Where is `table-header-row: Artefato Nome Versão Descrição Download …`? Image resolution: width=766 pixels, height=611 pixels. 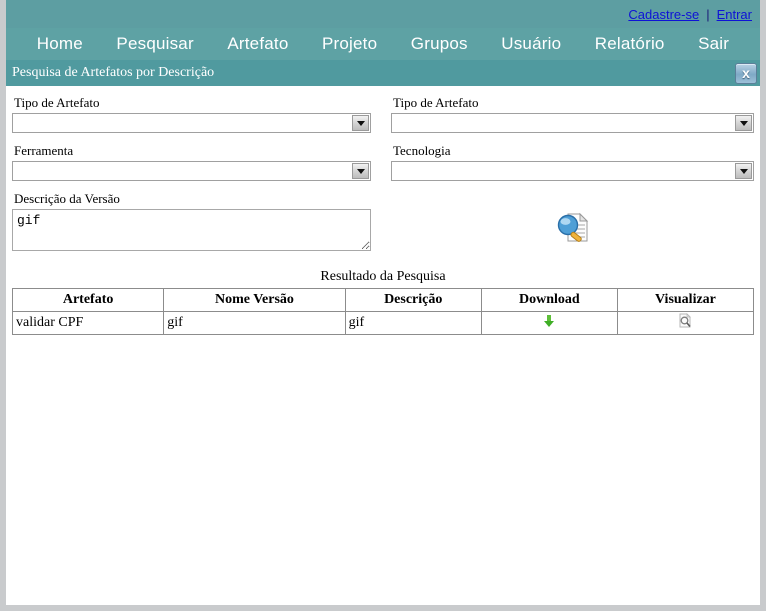
table-header-row: Artefato Nome Versão Descrição Download … is located at coordinates (383, 300).